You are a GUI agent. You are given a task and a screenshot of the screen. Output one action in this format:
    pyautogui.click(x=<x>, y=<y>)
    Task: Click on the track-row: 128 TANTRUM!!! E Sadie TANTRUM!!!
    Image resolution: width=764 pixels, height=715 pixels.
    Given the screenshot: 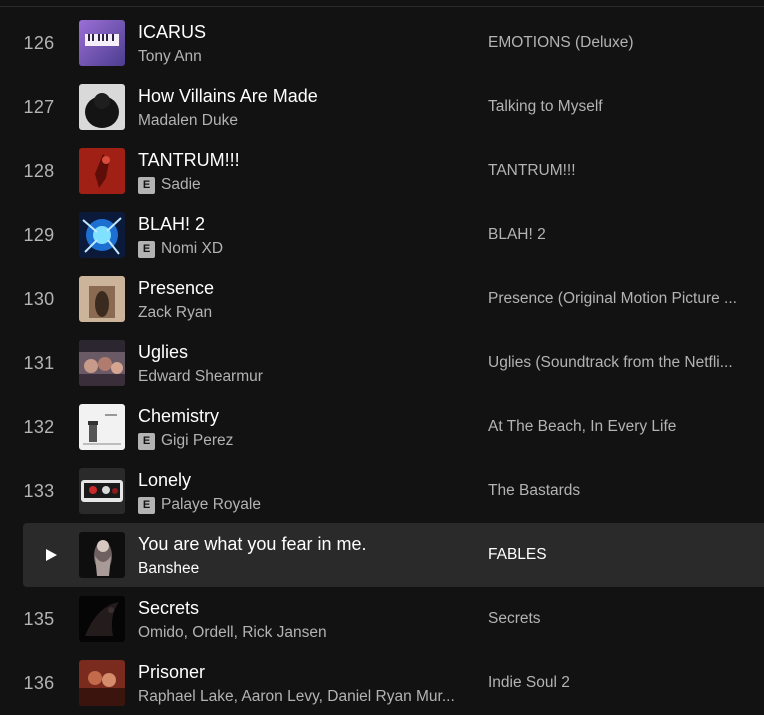 What is the action you would take?
    pyautogui.click(x=382, y=171)
    